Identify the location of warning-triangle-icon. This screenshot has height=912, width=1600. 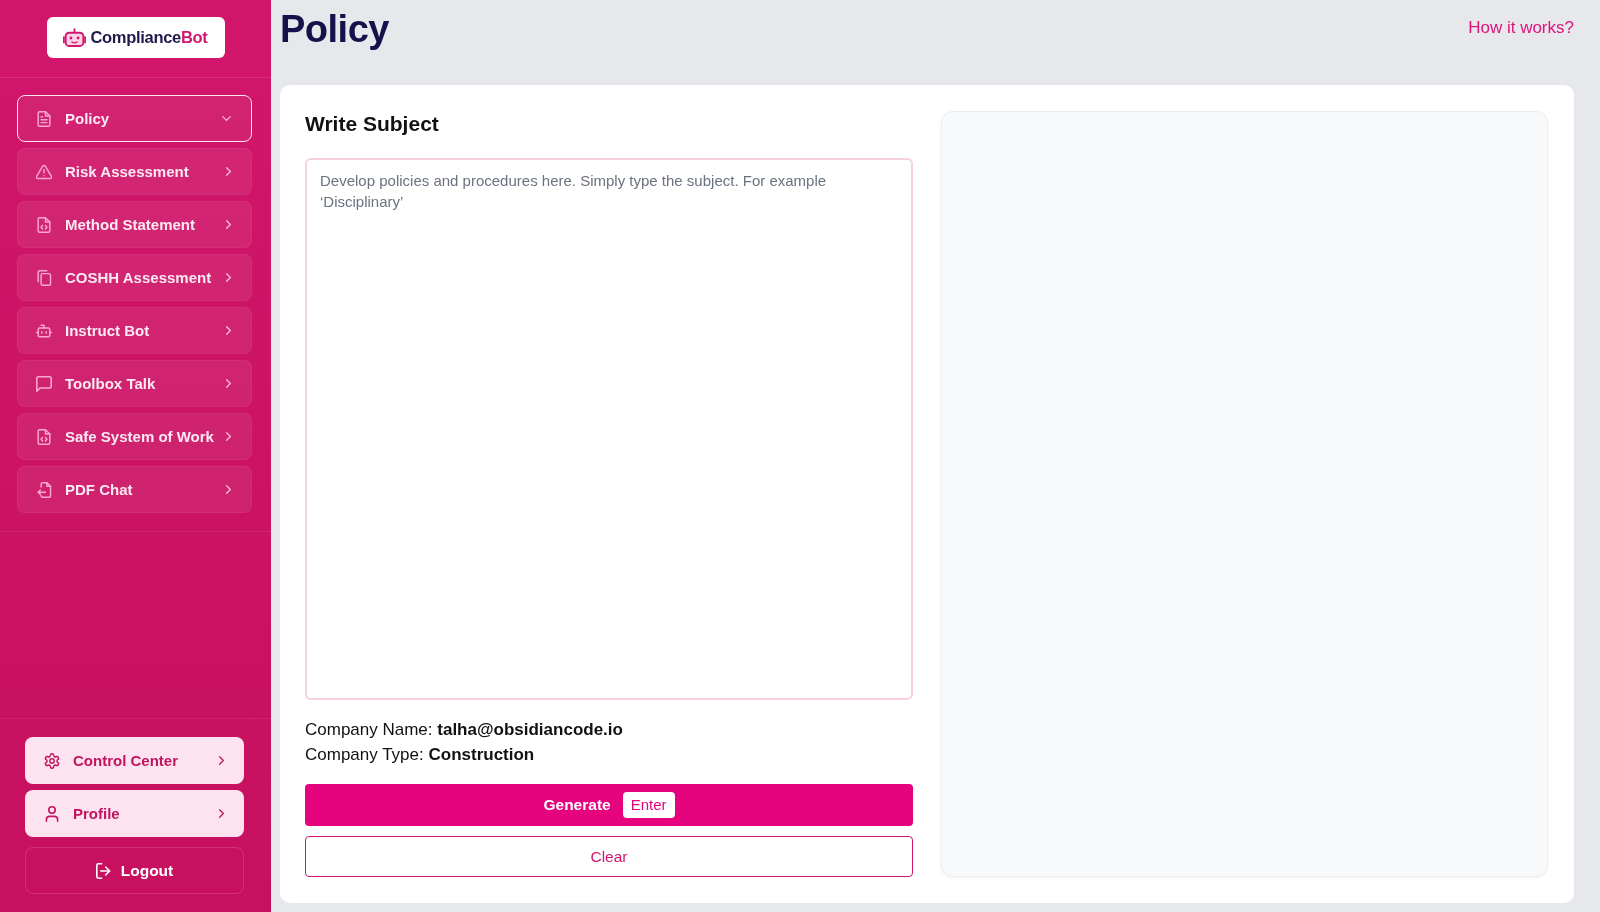
(44, 171).